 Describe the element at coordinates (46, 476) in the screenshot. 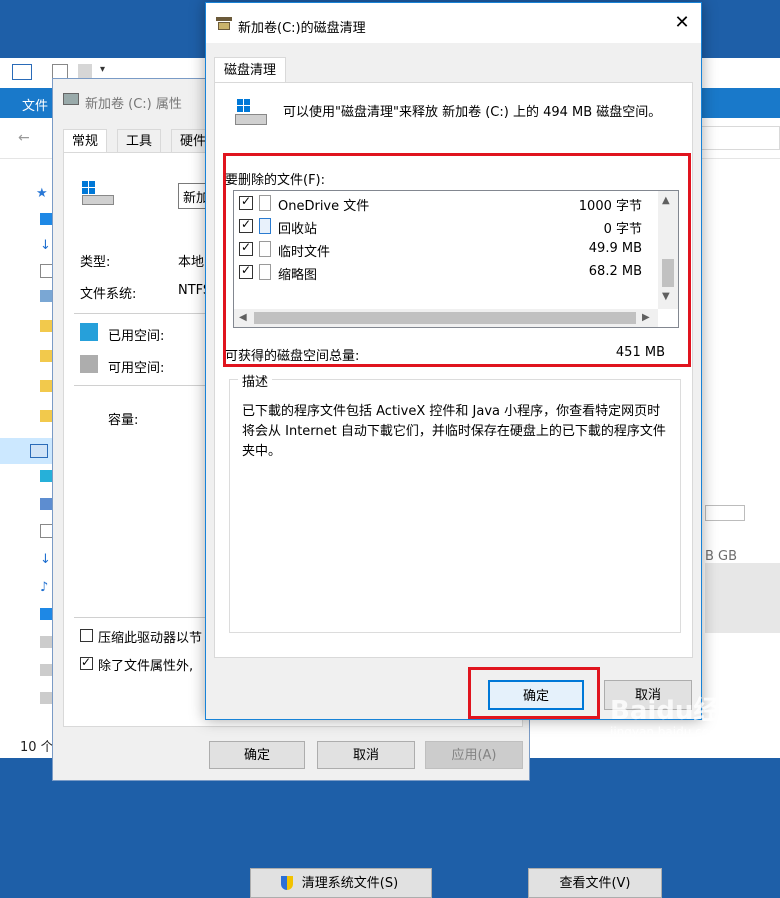

I see `3d-objects-icon` at that location.